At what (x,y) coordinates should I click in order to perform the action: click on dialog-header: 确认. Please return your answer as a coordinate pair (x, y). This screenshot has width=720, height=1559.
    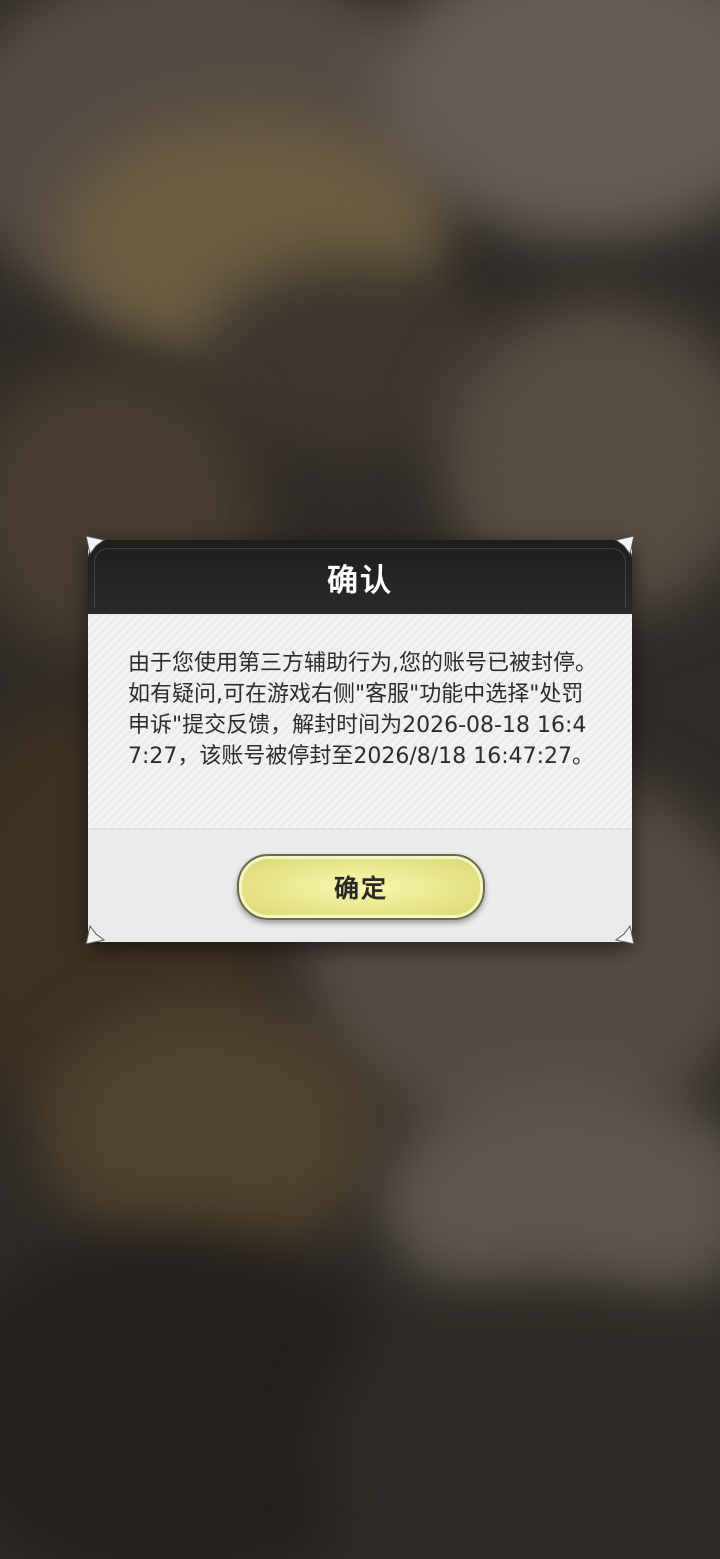
    Looking at the image, I should click on (360, 577).